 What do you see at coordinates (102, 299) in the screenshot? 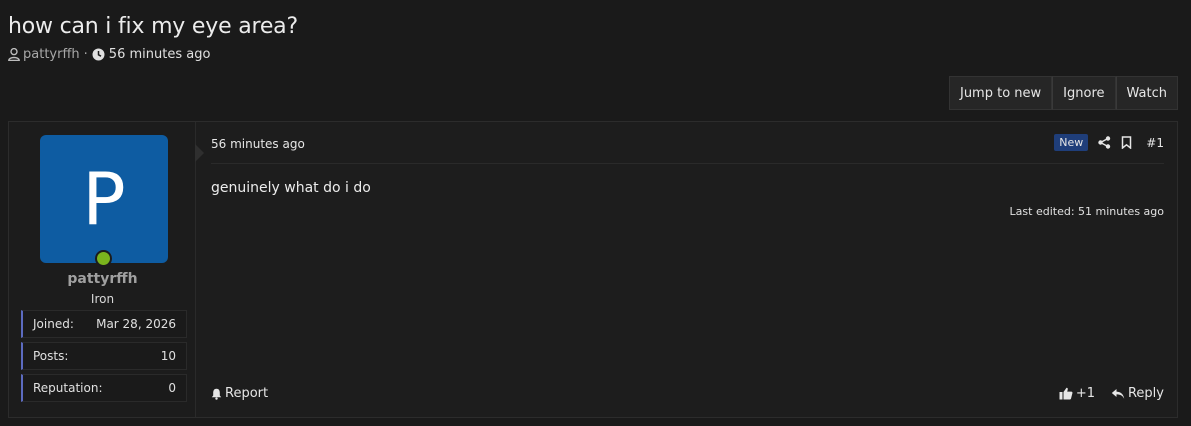
I see `user-title: Iron` at bounding box center [102, 299].